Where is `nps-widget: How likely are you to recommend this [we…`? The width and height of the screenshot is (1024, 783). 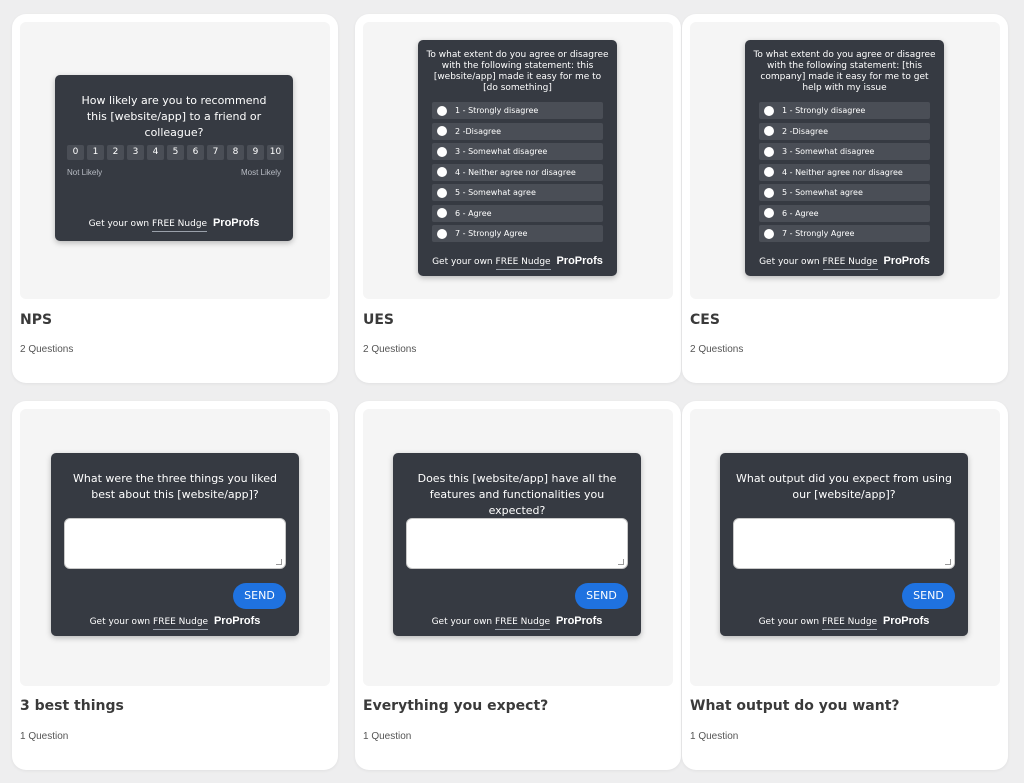 nps-widget: How likely are you to recommend this [we… is located at coordinates (174, 158).